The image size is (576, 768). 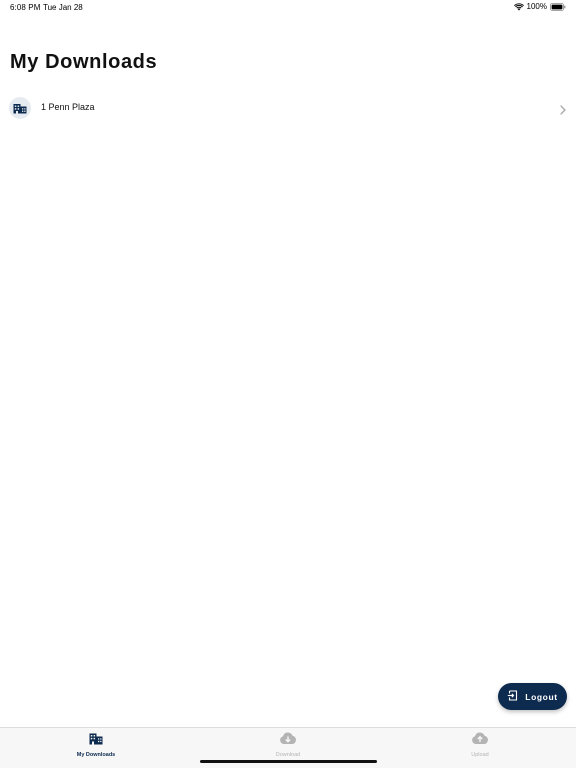 What do you see at coordinates (63, 7) in the screenshot?
I see `status-date: Tue Jan 28` at bounding box center [63, 7].